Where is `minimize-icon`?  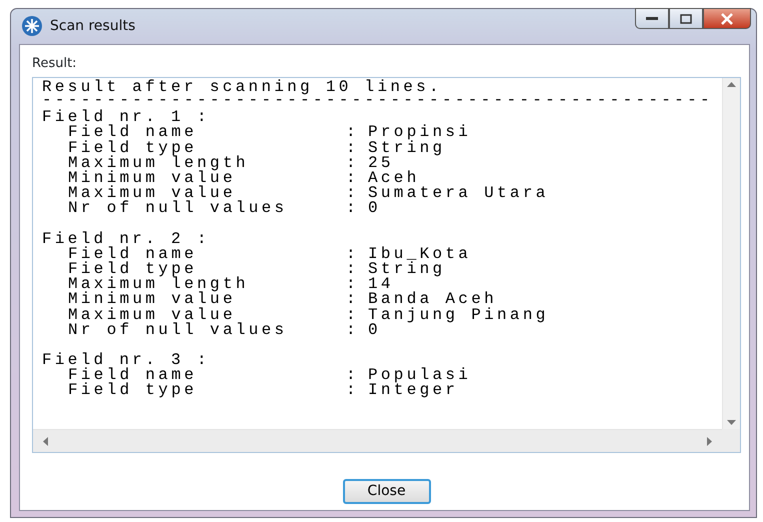 minimize-icon is located at coordinates (652, 18).